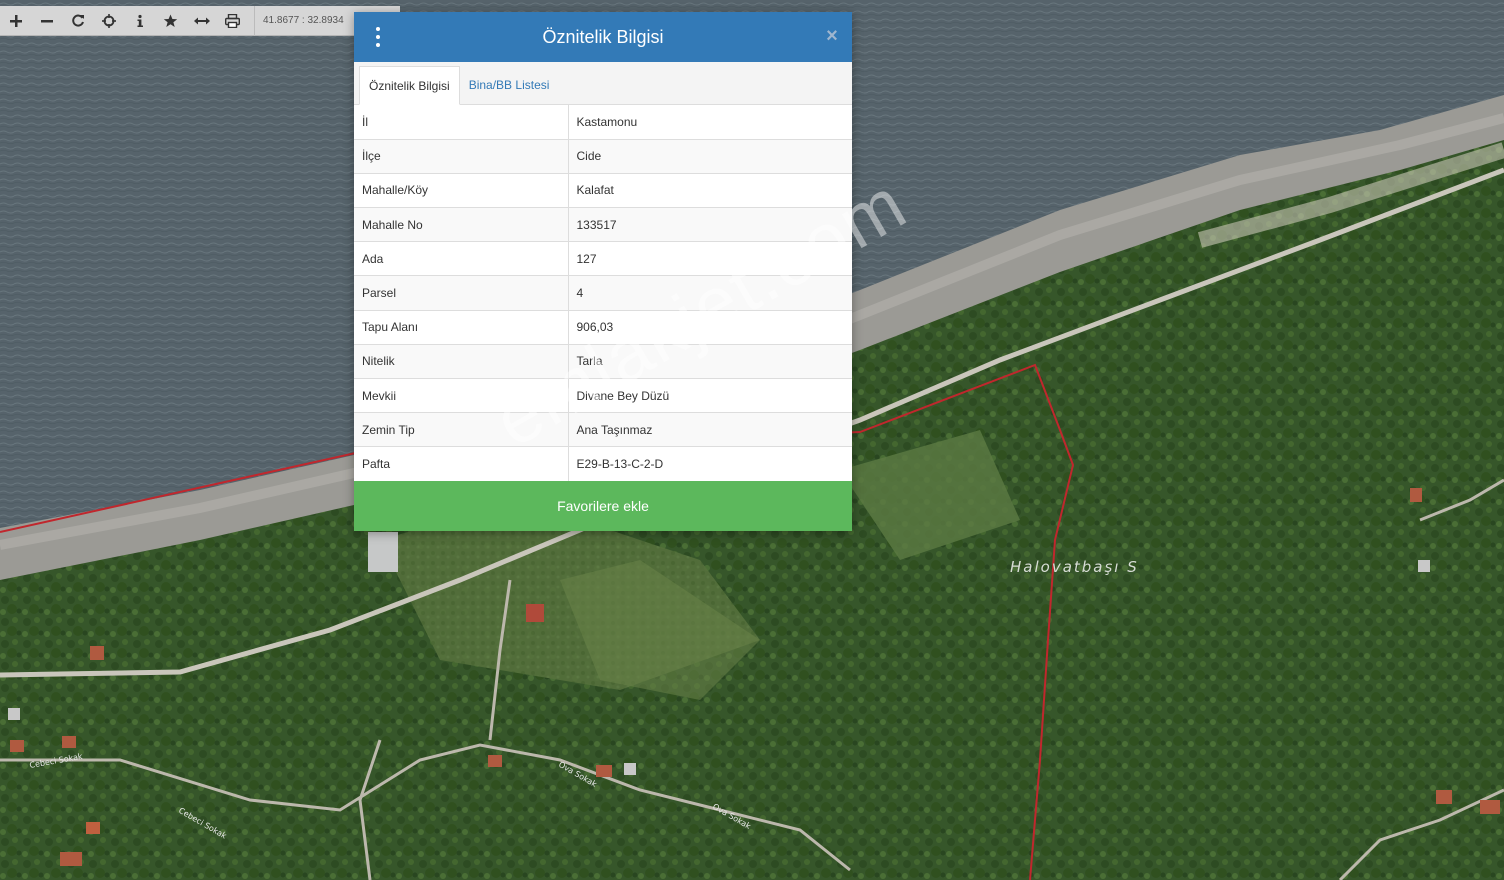 This screenshot has height=880, width=1504. What do you see at coordinates (409, 85) in the screenshot?
I see `tab-attribute-info: Öznitelik Bilgisi` at bounding box center [409, 85].